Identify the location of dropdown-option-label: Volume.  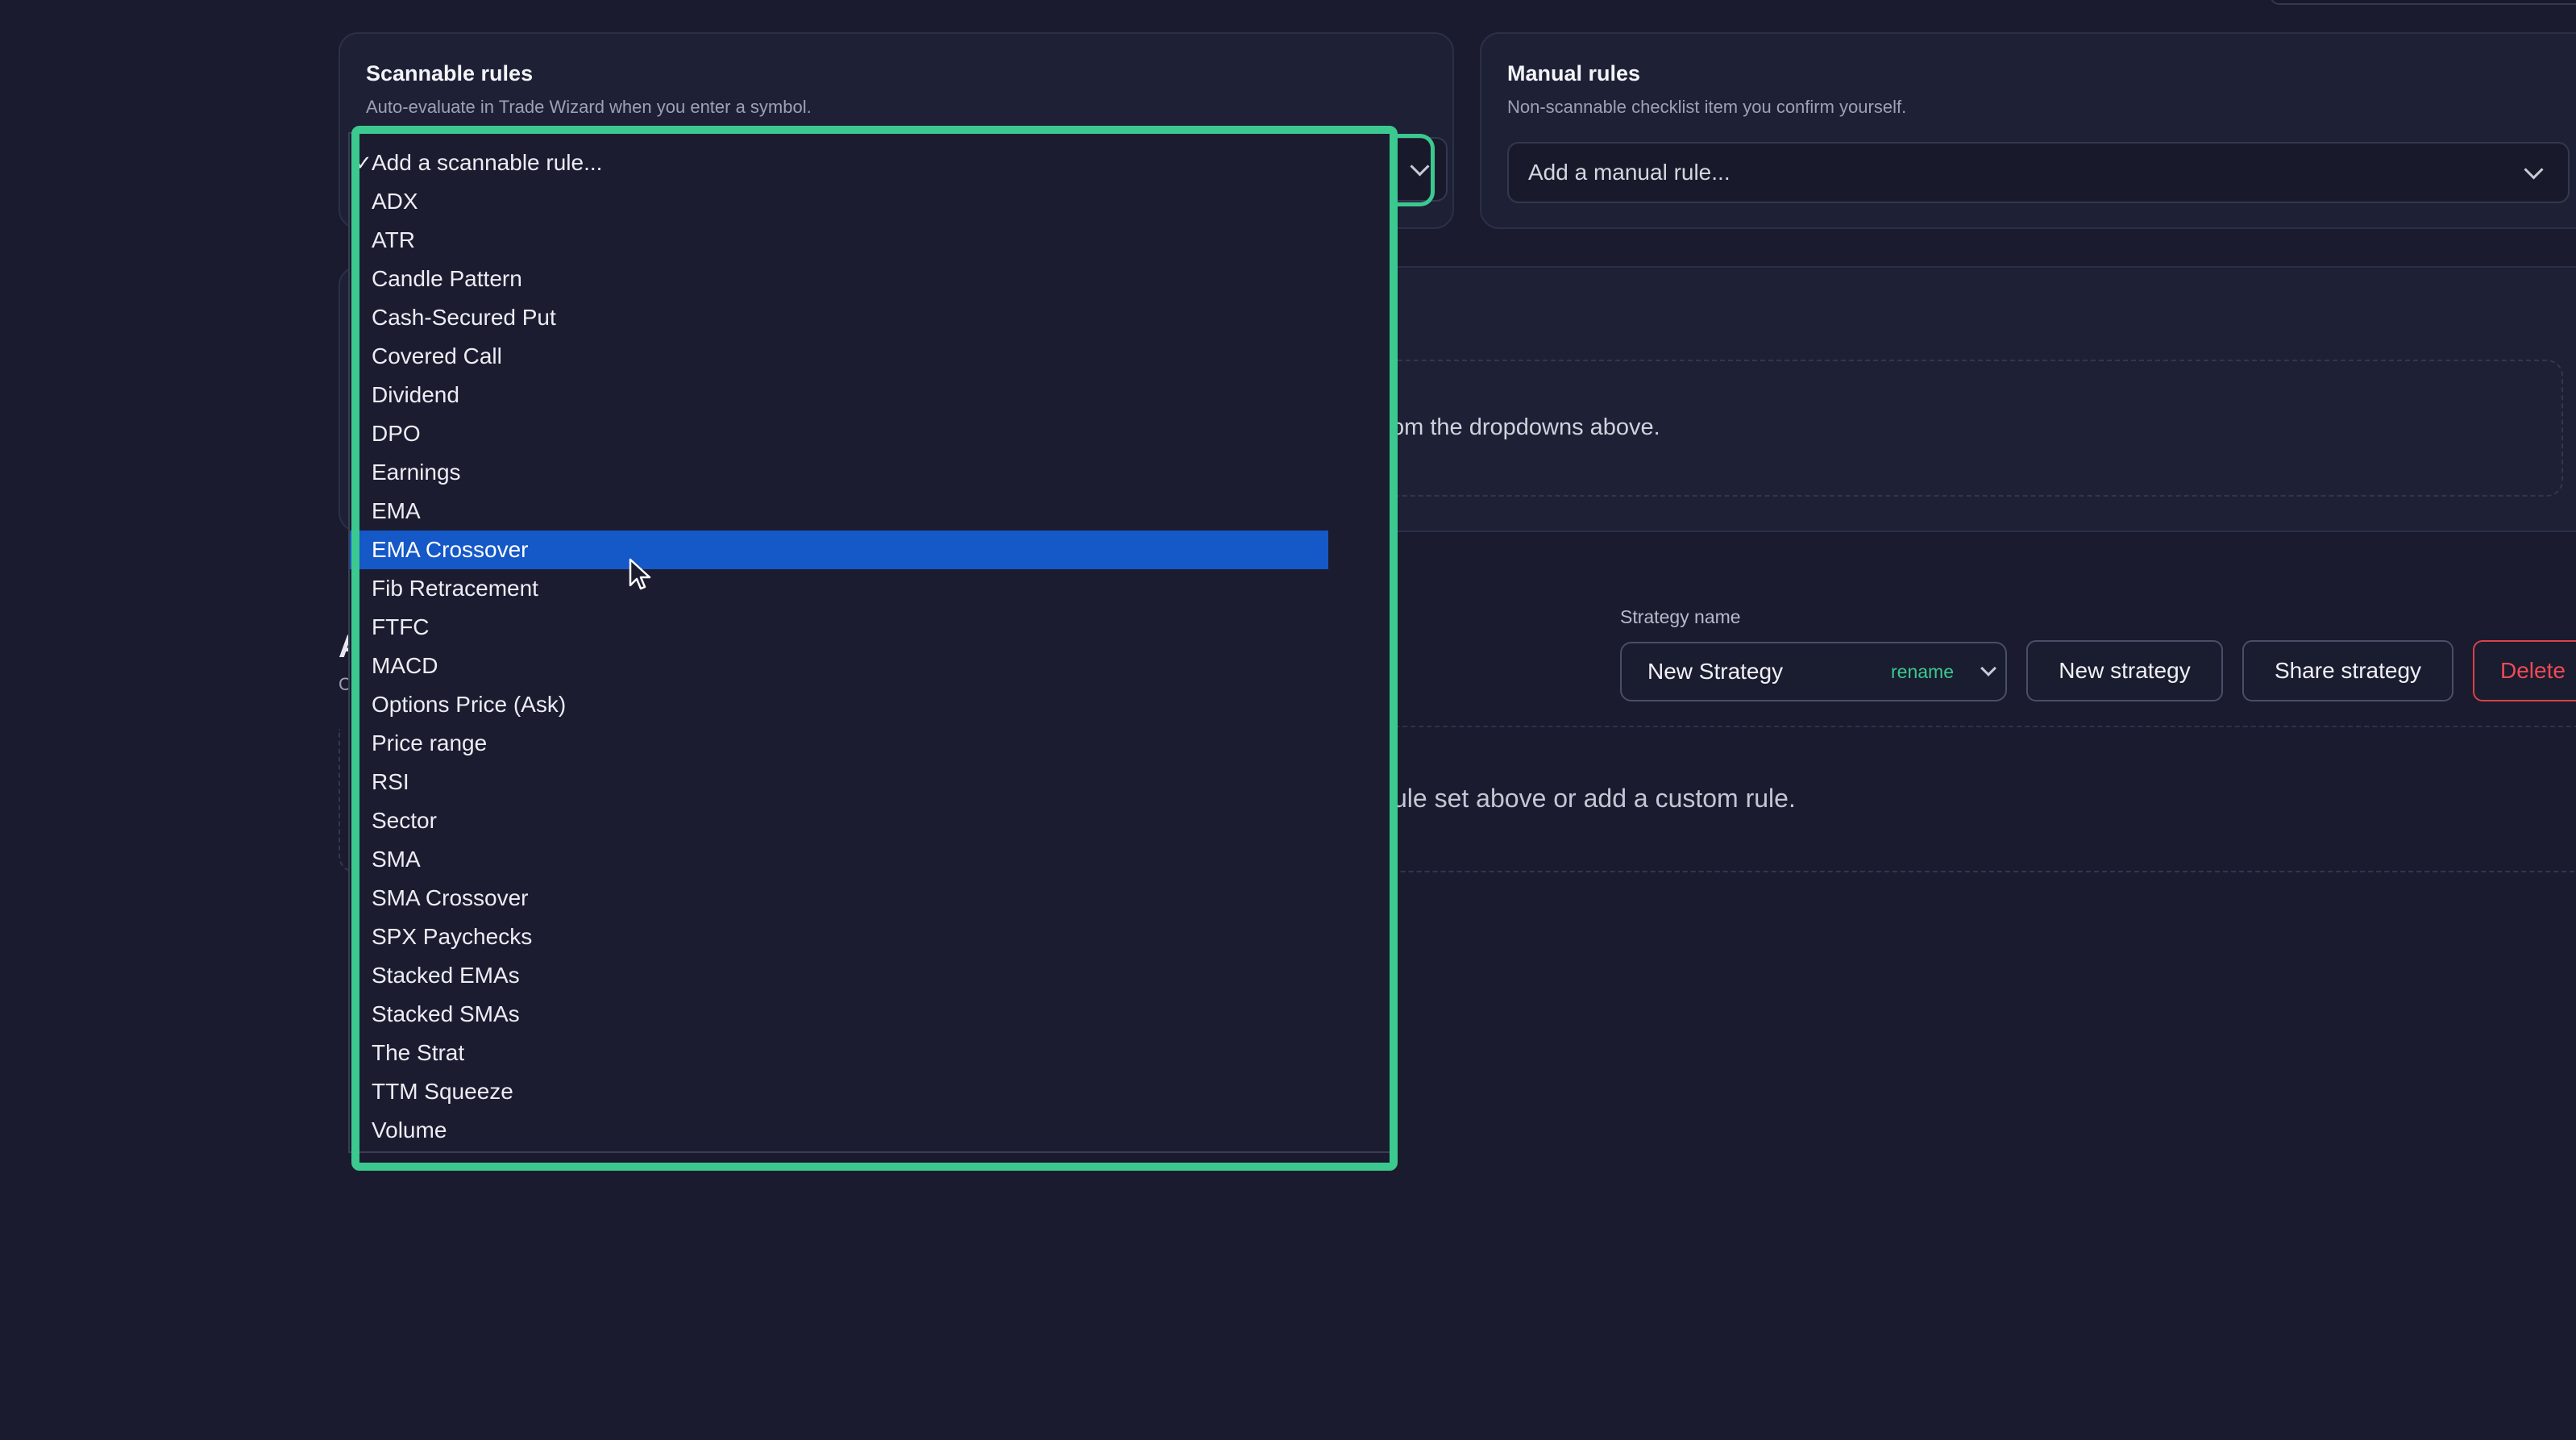
(409, 1129).